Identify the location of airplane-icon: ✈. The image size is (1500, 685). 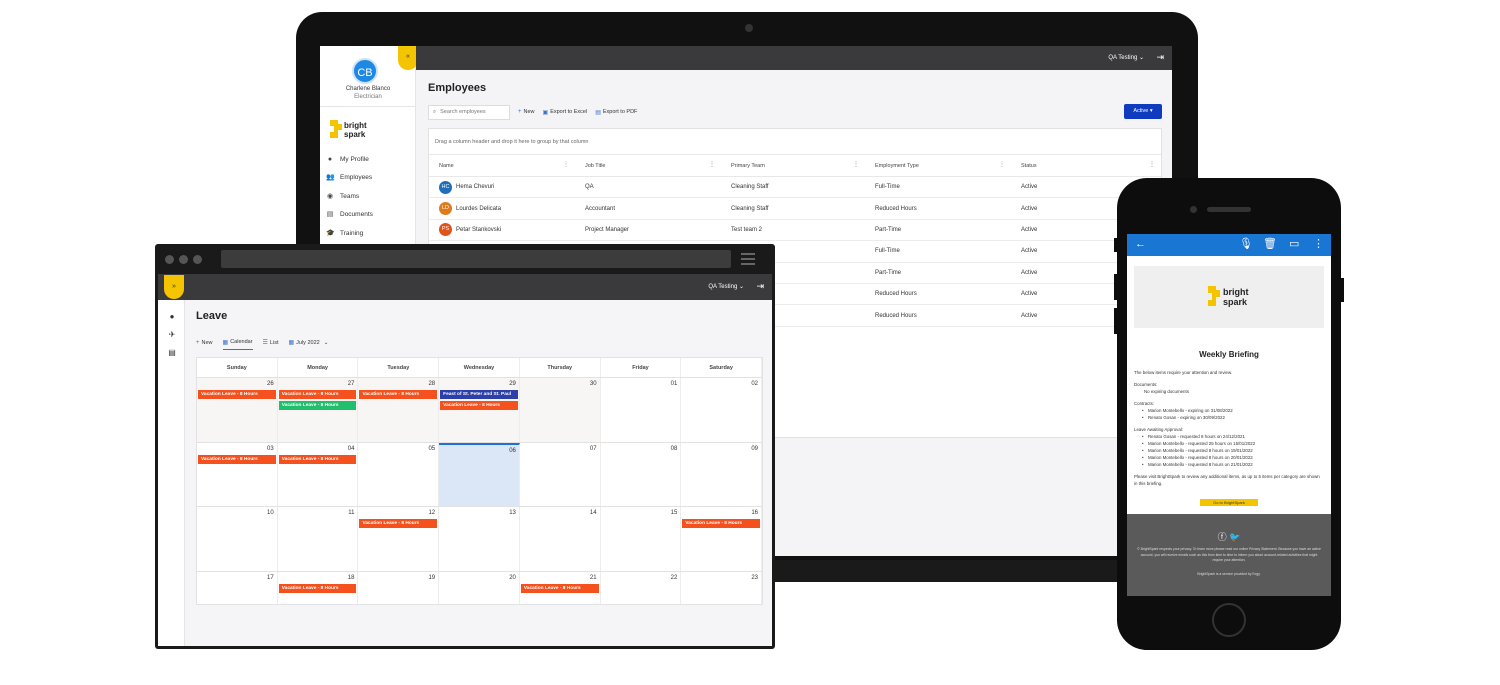
(172, 335).